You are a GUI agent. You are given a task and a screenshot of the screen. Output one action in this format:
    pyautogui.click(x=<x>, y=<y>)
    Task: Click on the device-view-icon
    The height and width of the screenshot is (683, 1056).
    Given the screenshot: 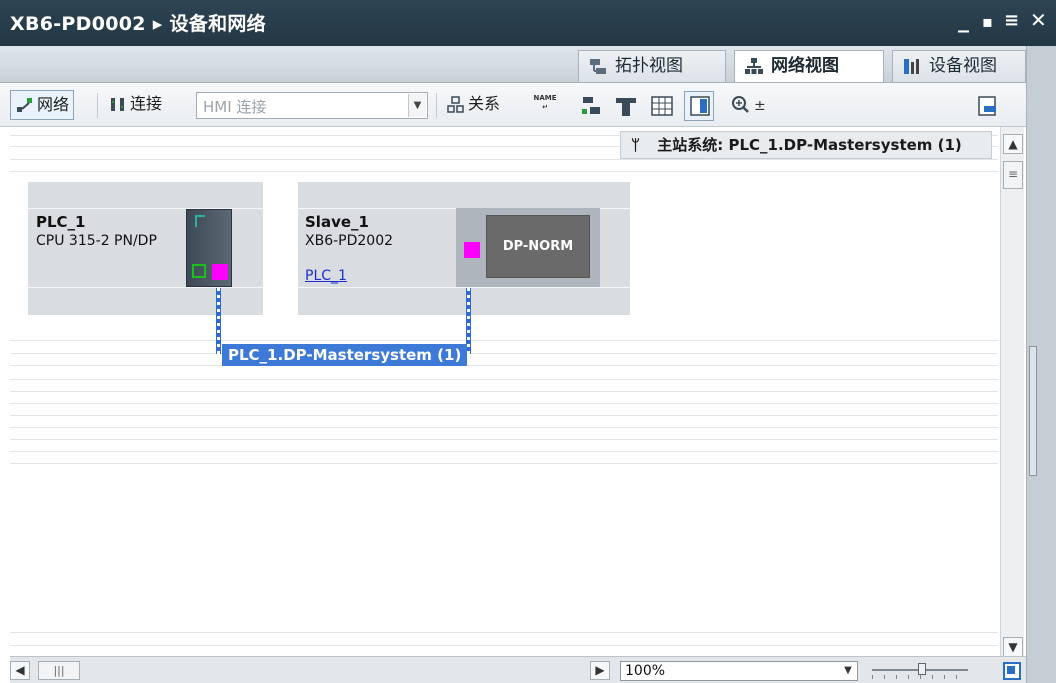 What is the action you would take?
    pyautogui.click(x=911, y=66)
    